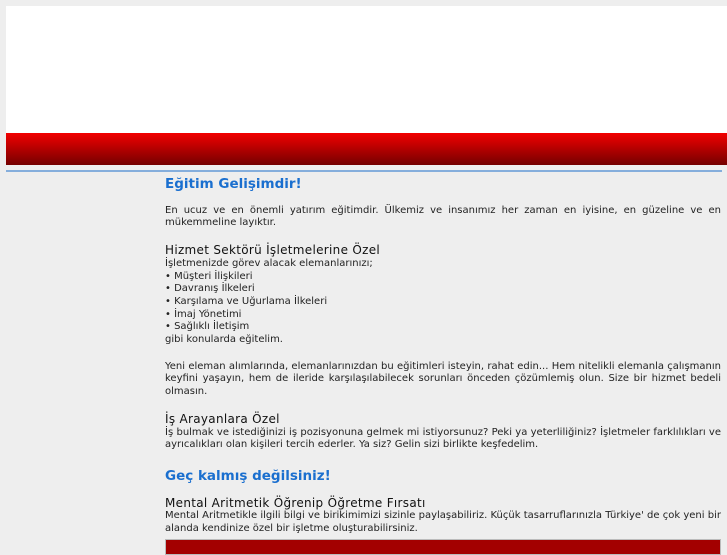  Describe the element at coordinates (224, 340) in the screenshot. I see `tail-text: gibi konularda eğitelim.` at that location.